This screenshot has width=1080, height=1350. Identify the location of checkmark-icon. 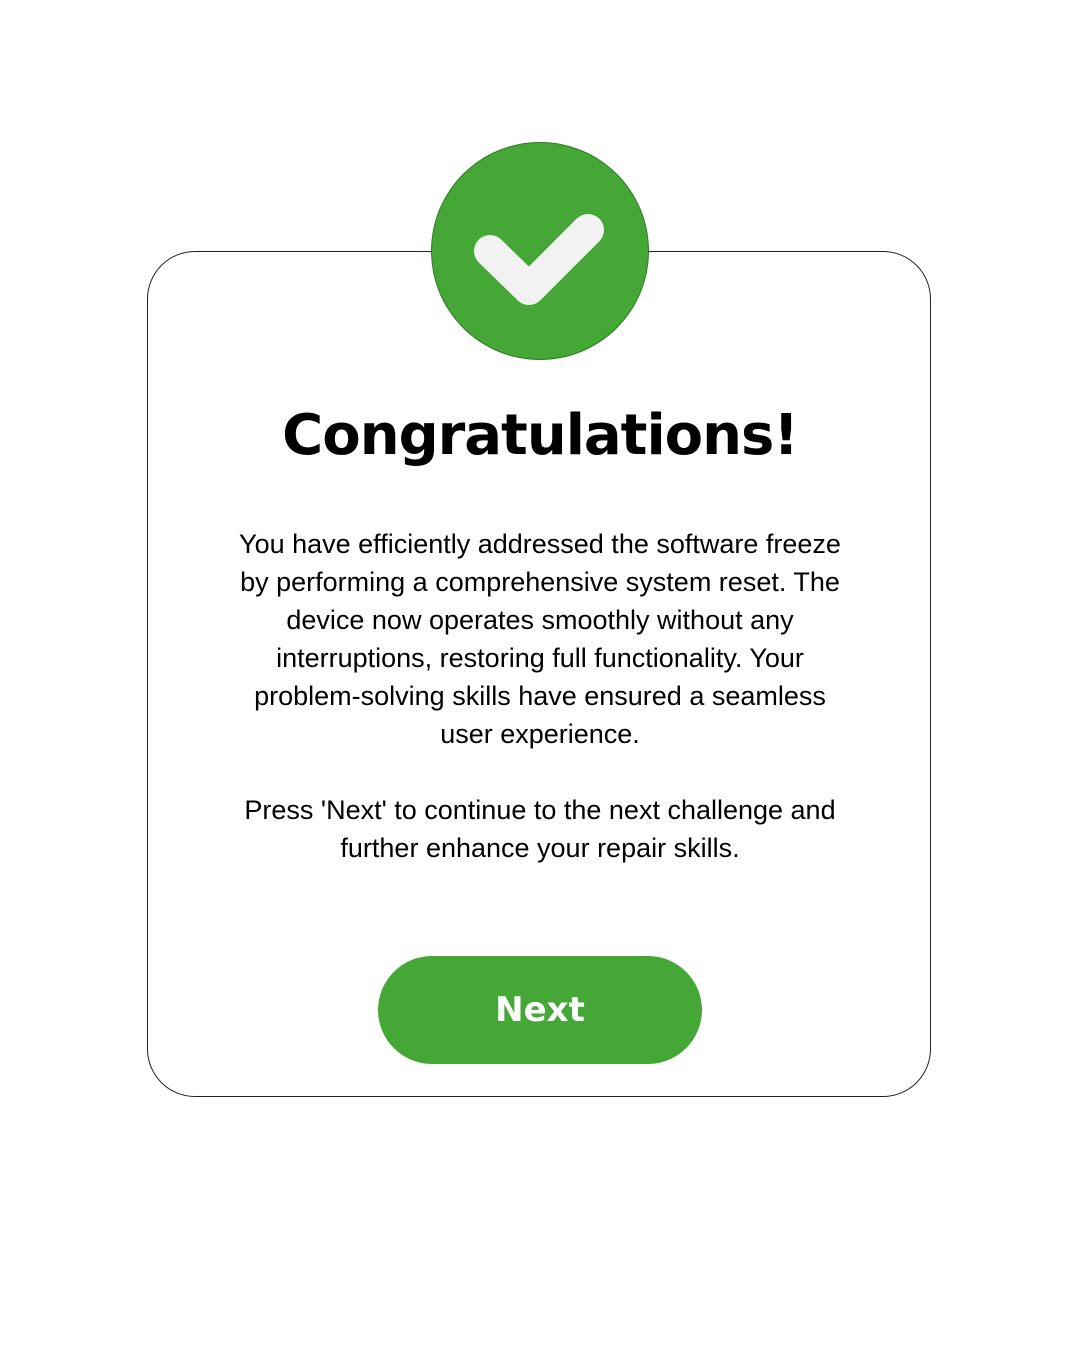
(540, 251).